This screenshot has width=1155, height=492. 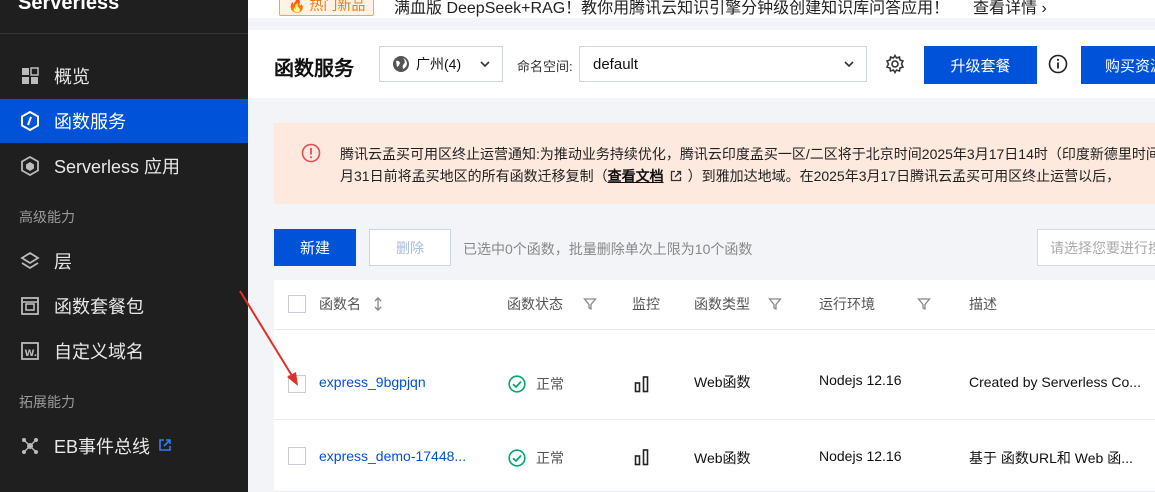 What do you see at coordinates (372, 382) in the screenshot?
I see `function-name-link: express_9bgpjqn` at bounding box center [372, 382].